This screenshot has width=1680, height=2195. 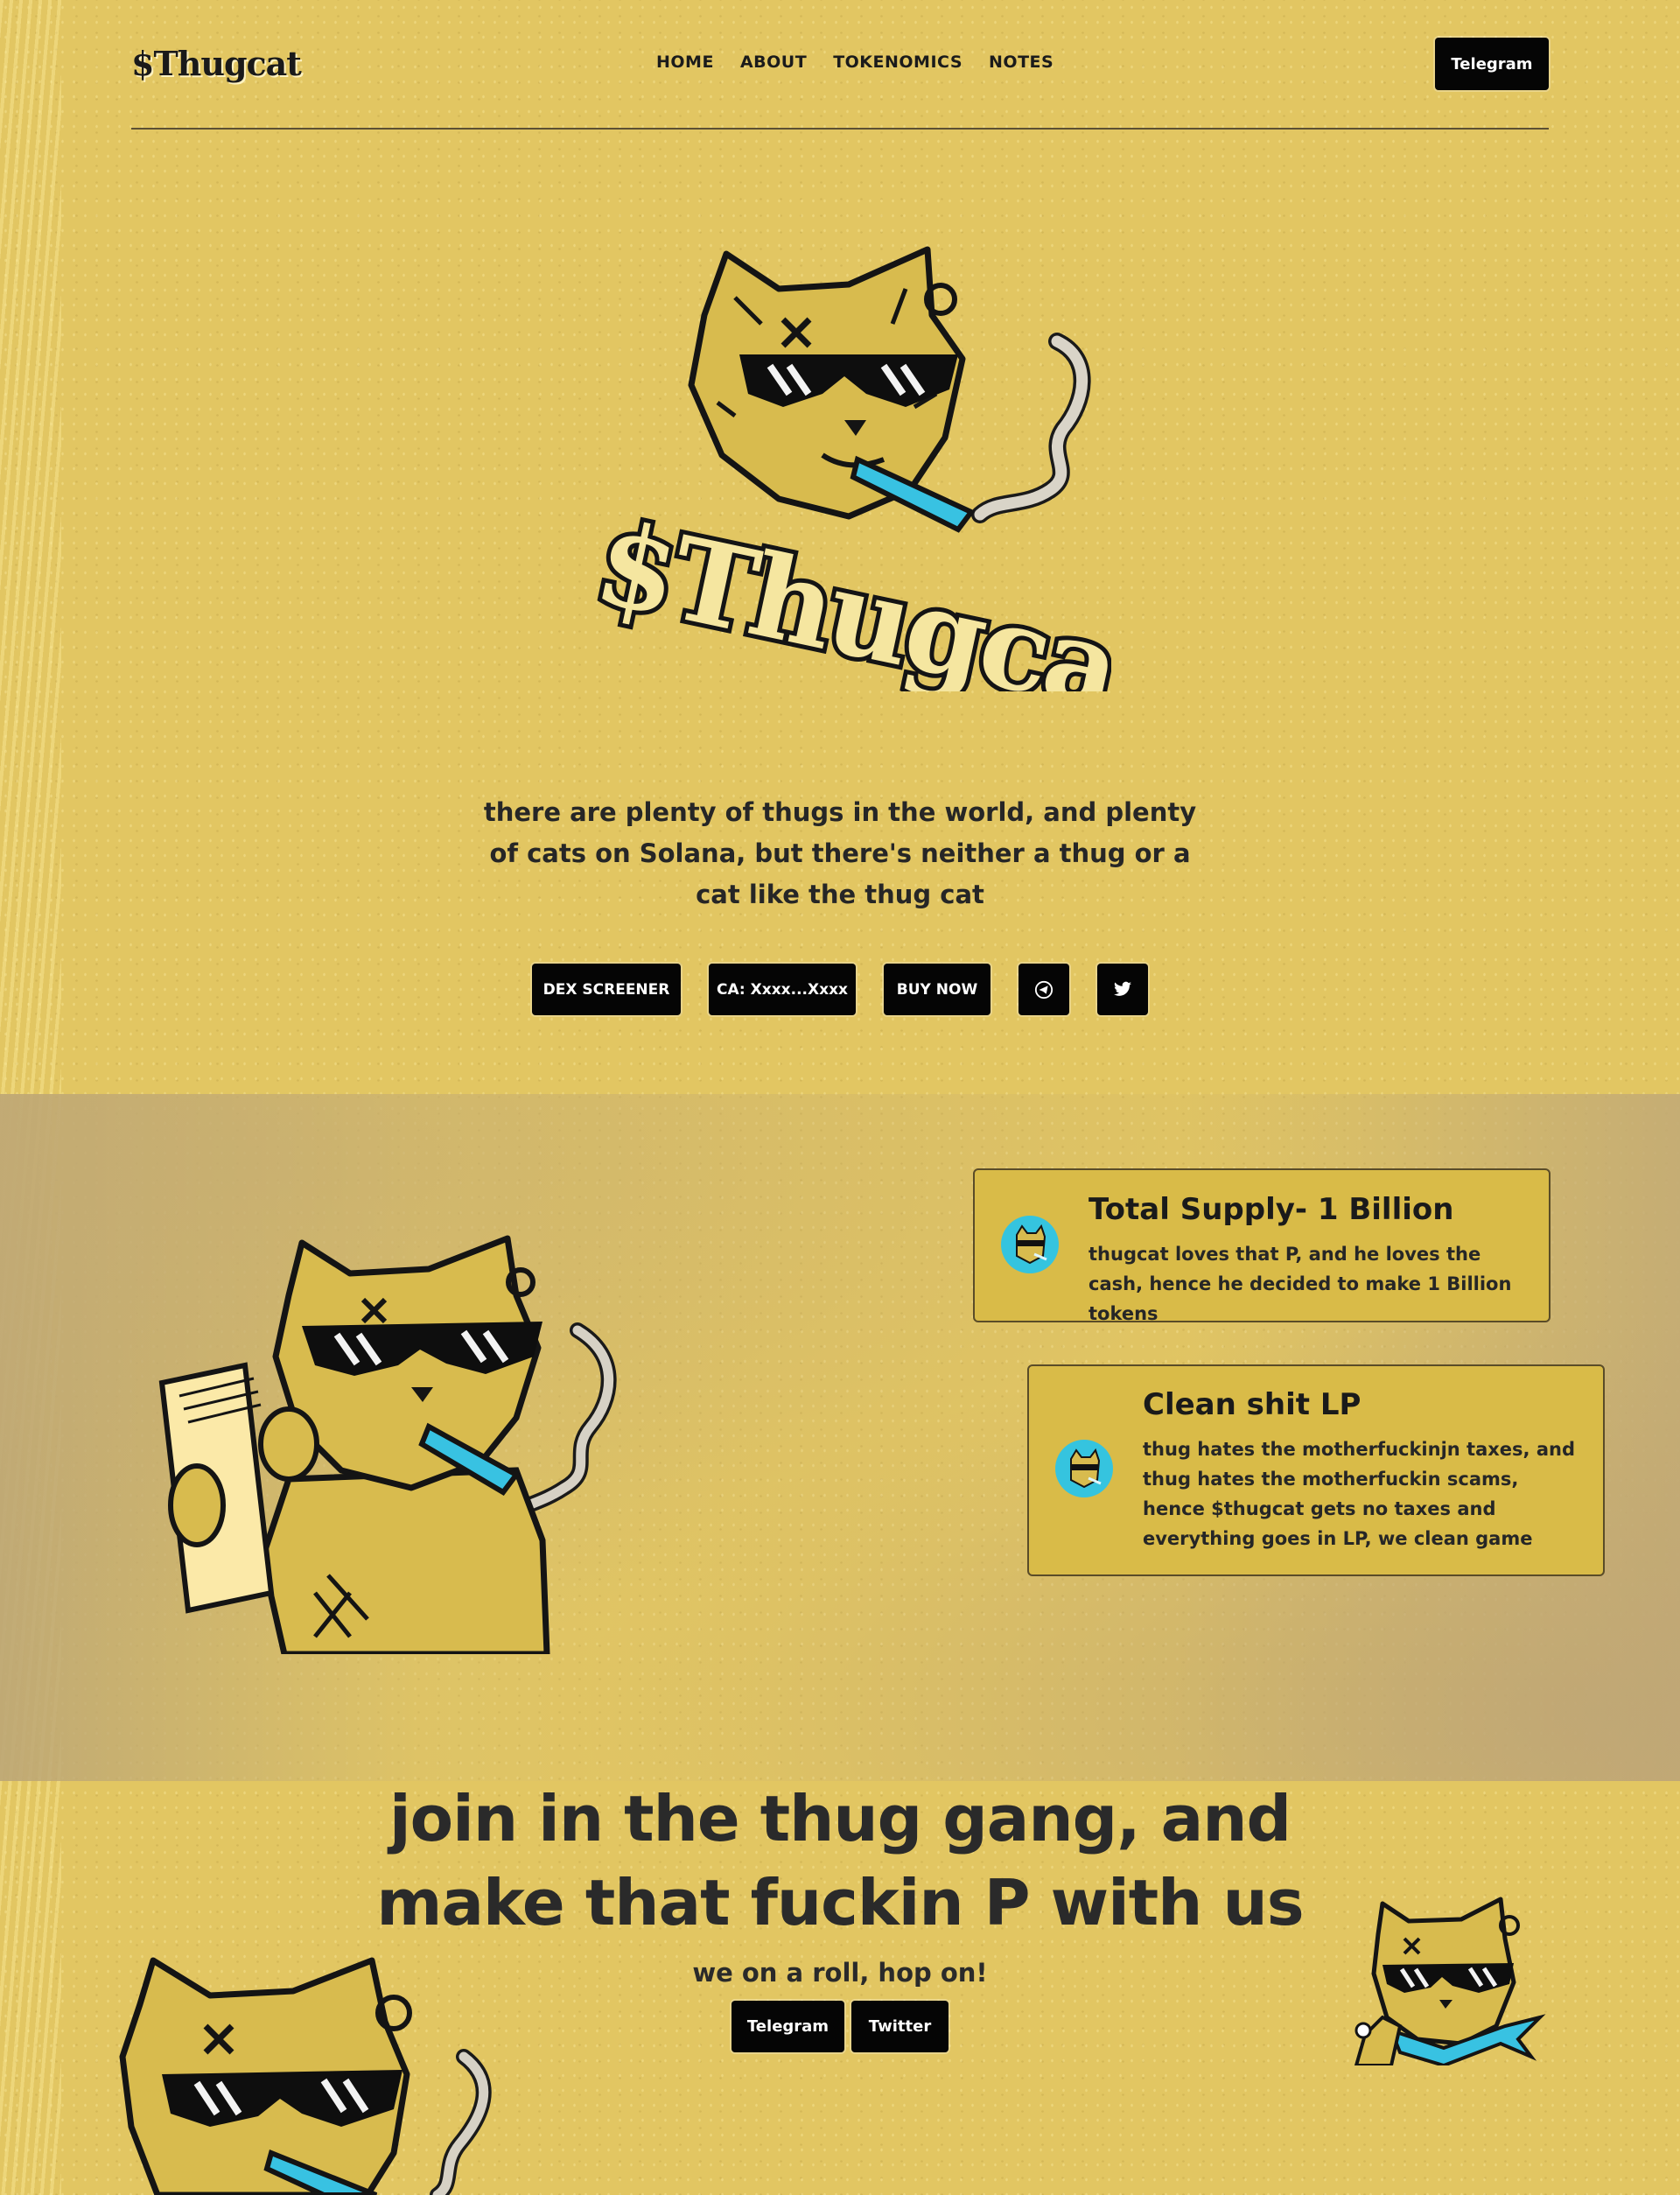 What do you see at coordinates (846, 469) in the screenshot?
I see `thugcat-hero-illustration: $Thugcat $Thugcat` at bounding box center [846, 469].